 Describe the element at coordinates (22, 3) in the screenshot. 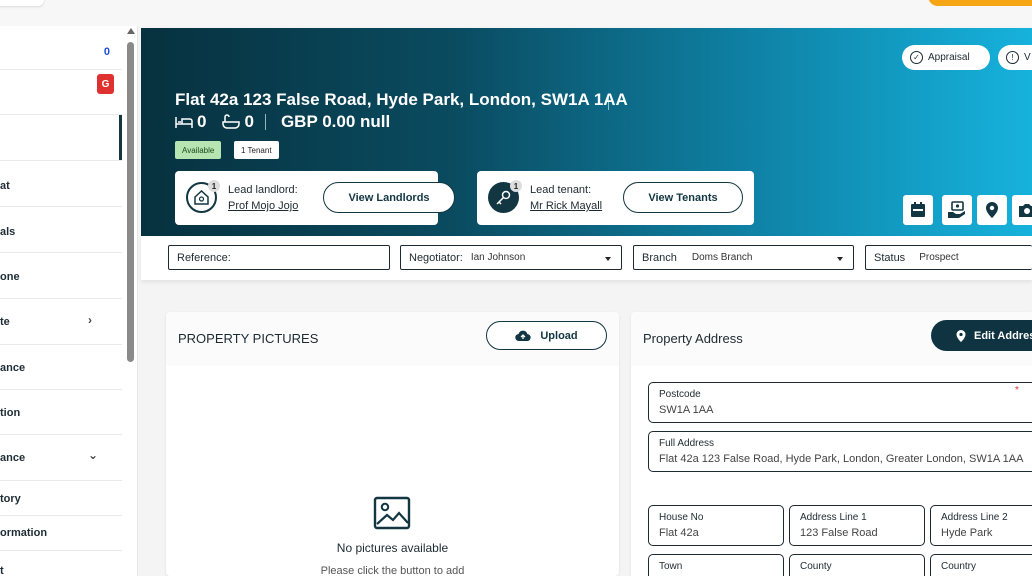

I see `top-chip` at that location.